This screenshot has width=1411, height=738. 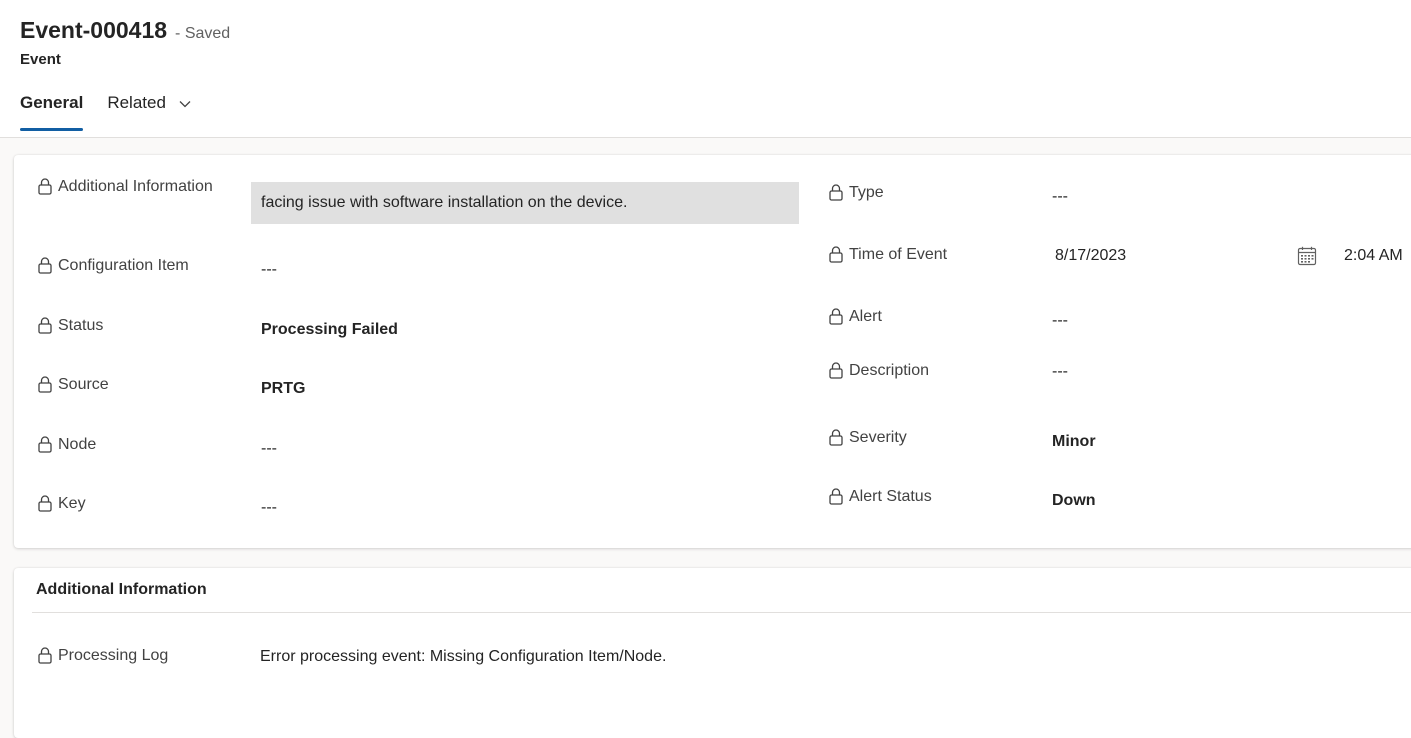 What do you see at coordinates (856, 193) in the screenshot?
I see `type-label: Type` at bounding box center [856, 193].